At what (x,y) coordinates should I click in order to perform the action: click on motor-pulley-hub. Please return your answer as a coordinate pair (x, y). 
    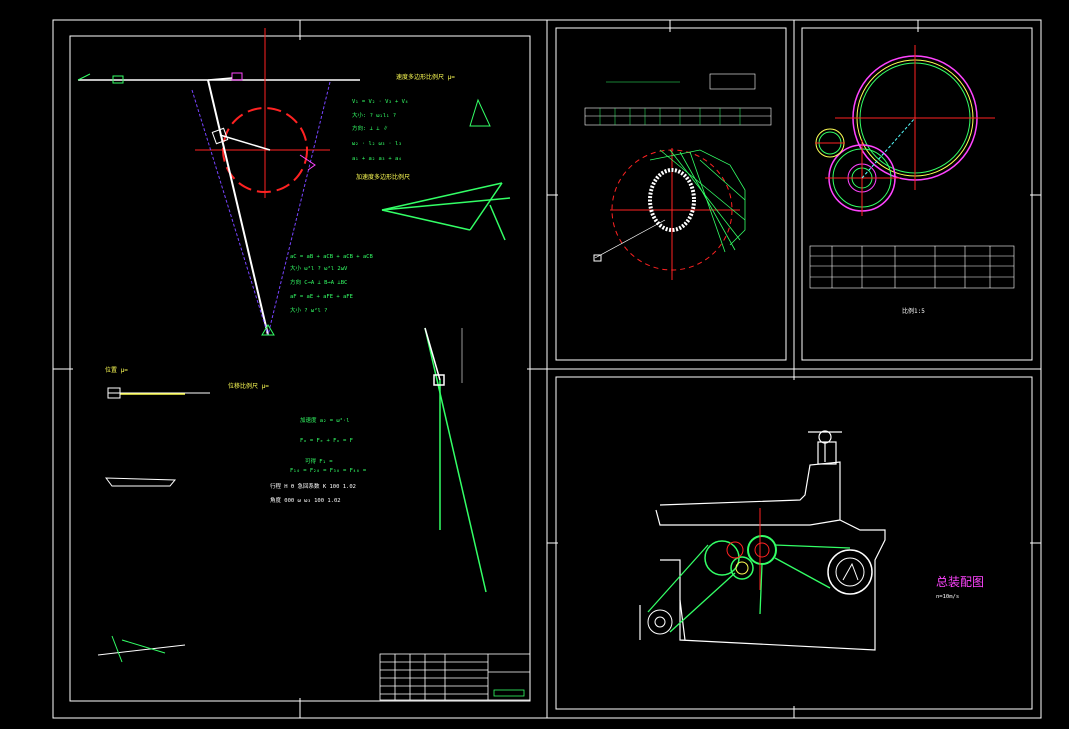
    Looking at the image, I should click on (660, 622).